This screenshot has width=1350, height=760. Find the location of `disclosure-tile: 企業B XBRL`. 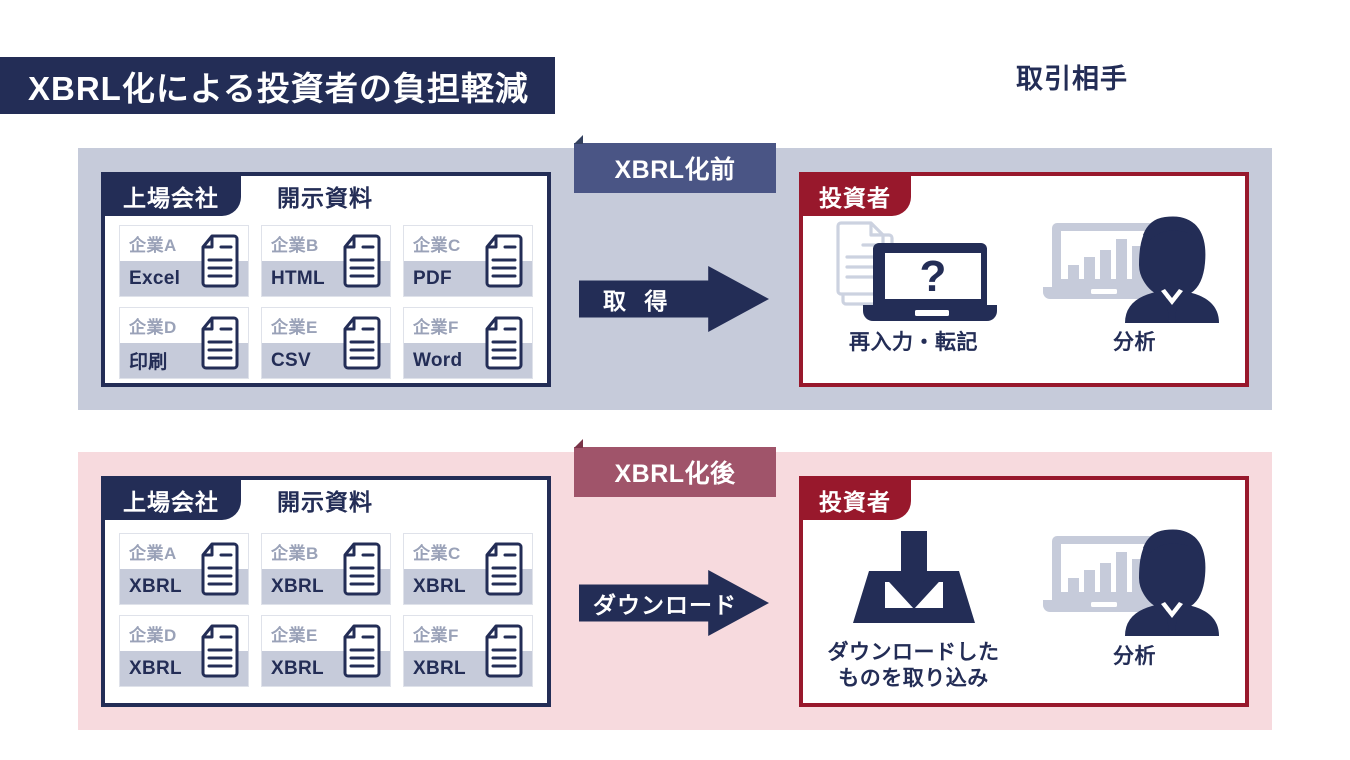

disclosure-tile: 企業B XBRL is located at coordinates (326, 569).